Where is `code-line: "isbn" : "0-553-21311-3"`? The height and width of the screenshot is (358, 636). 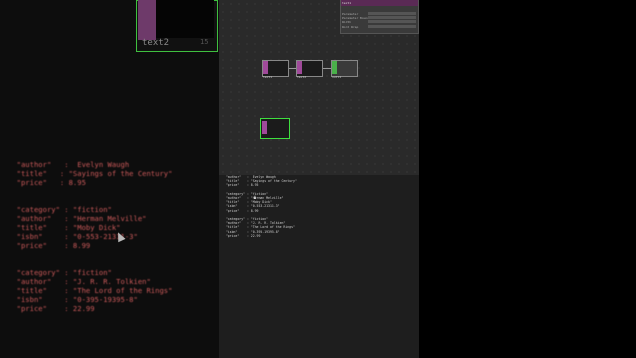 code-line: "isbn" : "0-553-21311-3" is located at coordinates (73, 236).